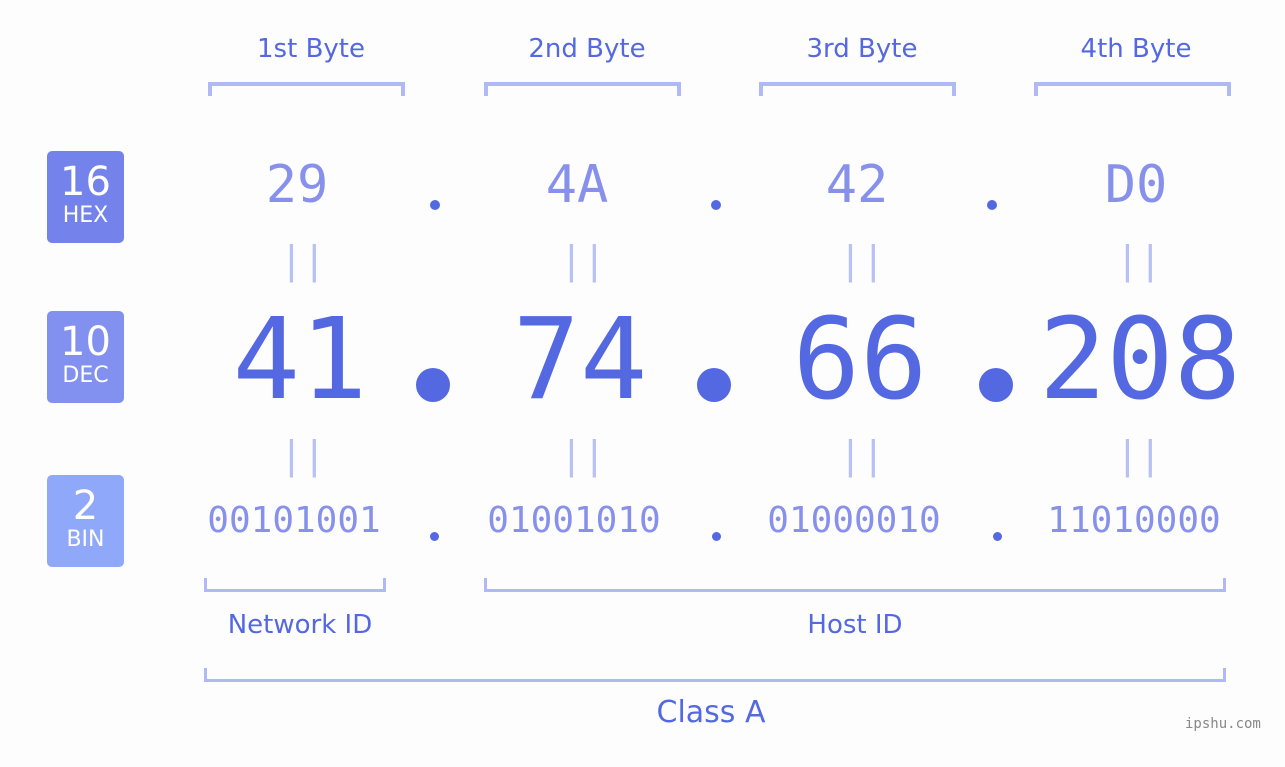  Describe the element at coordinates (294, 520) in the screenshot. I see `bin-byte-1: 00101001` at that location.